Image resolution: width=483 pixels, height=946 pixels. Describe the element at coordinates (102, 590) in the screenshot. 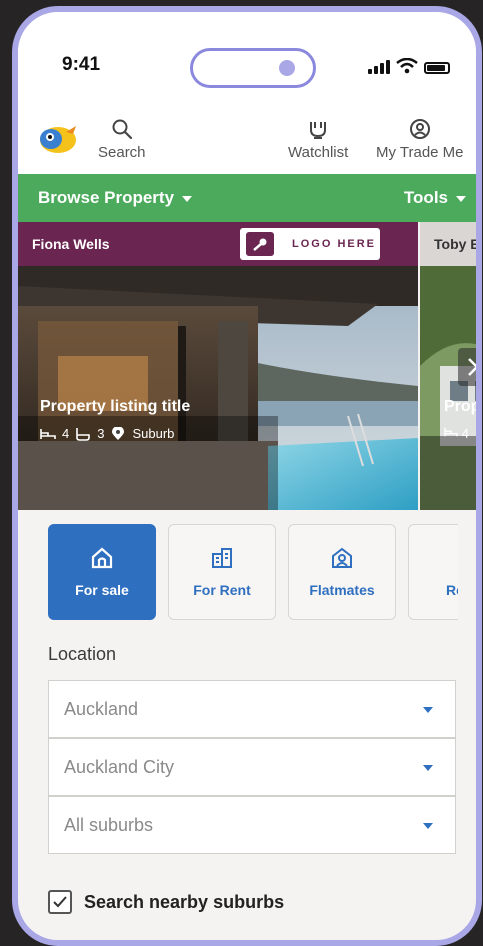

I see `tab-label: For sale` at that location.